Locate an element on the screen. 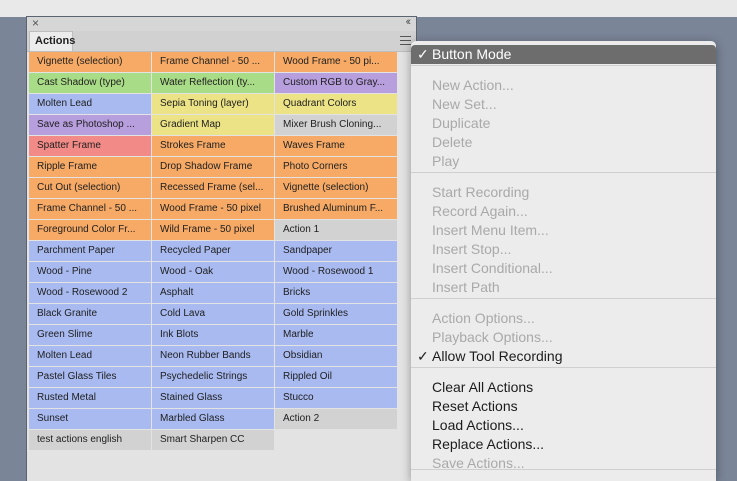 The image size is (737, 481). menu-item-insert-path: Insert Path is located at coordinates (563, 287).